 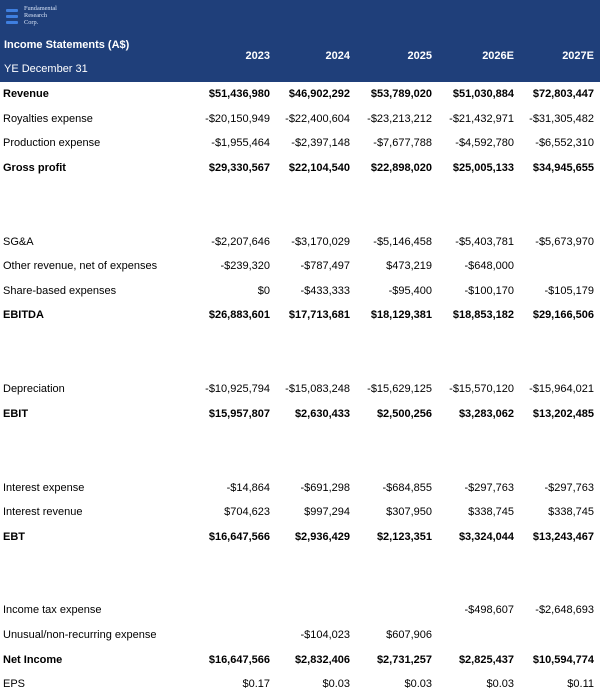 I want to click on row-value: -$2,648,693, so click(x=564, y=610).